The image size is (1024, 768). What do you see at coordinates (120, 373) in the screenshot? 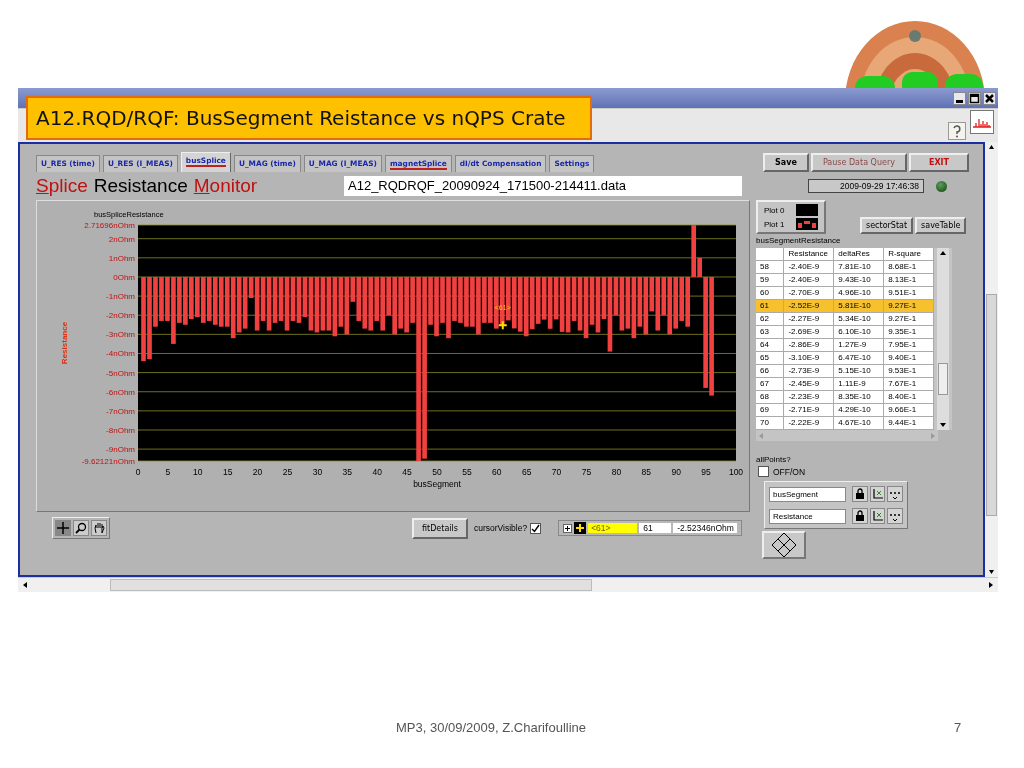
I see `tick-label: -5nOhm` at bounding box center [120, 373].